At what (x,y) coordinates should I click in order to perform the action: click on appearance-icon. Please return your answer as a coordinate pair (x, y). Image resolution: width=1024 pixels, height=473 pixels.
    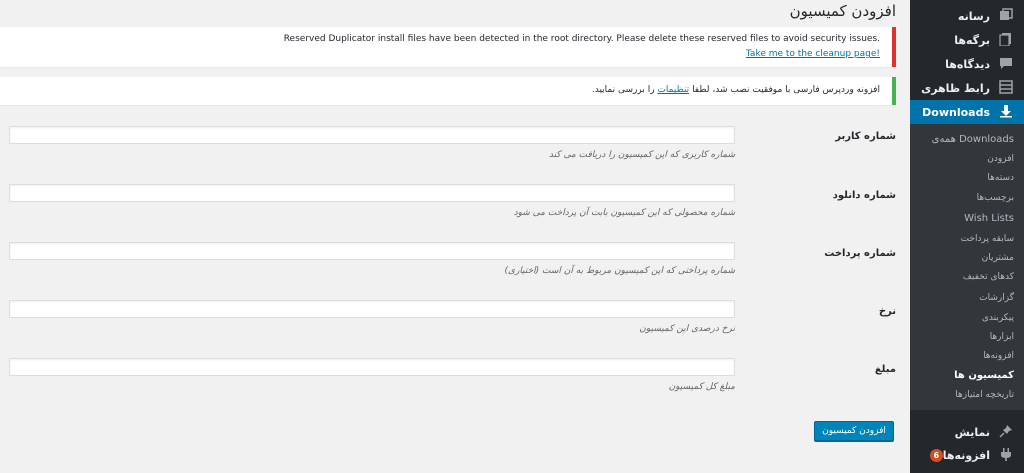
    Looking at the image, I should click on (1006, 88).